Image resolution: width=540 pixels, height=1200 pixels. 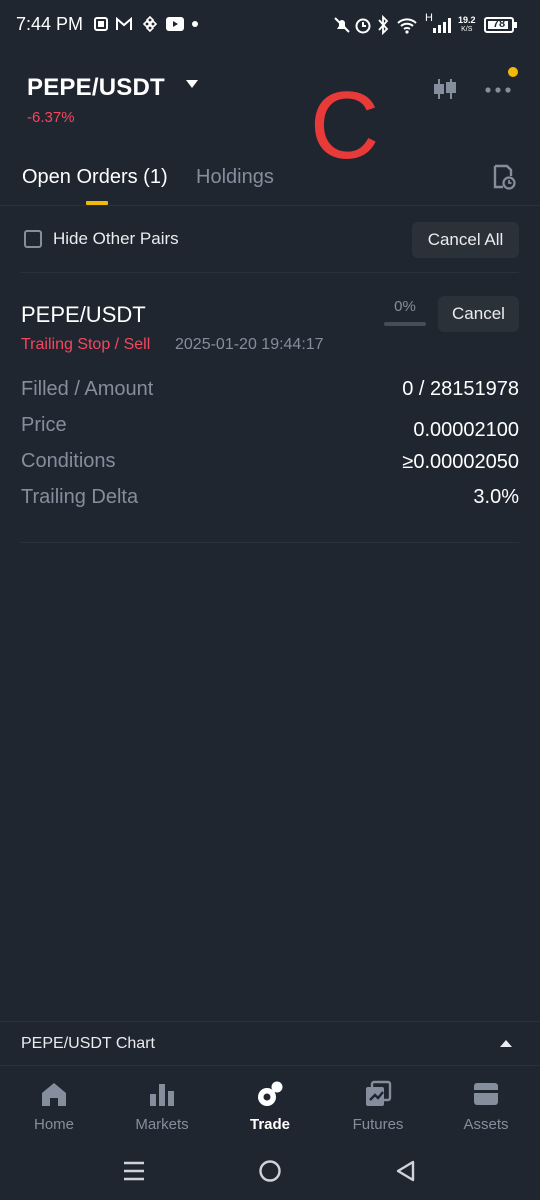 What do you see at coordinates (478, 314) in the screenshot?
I see `cancel-order-button: Cancel` at bounding box center [478, 314].